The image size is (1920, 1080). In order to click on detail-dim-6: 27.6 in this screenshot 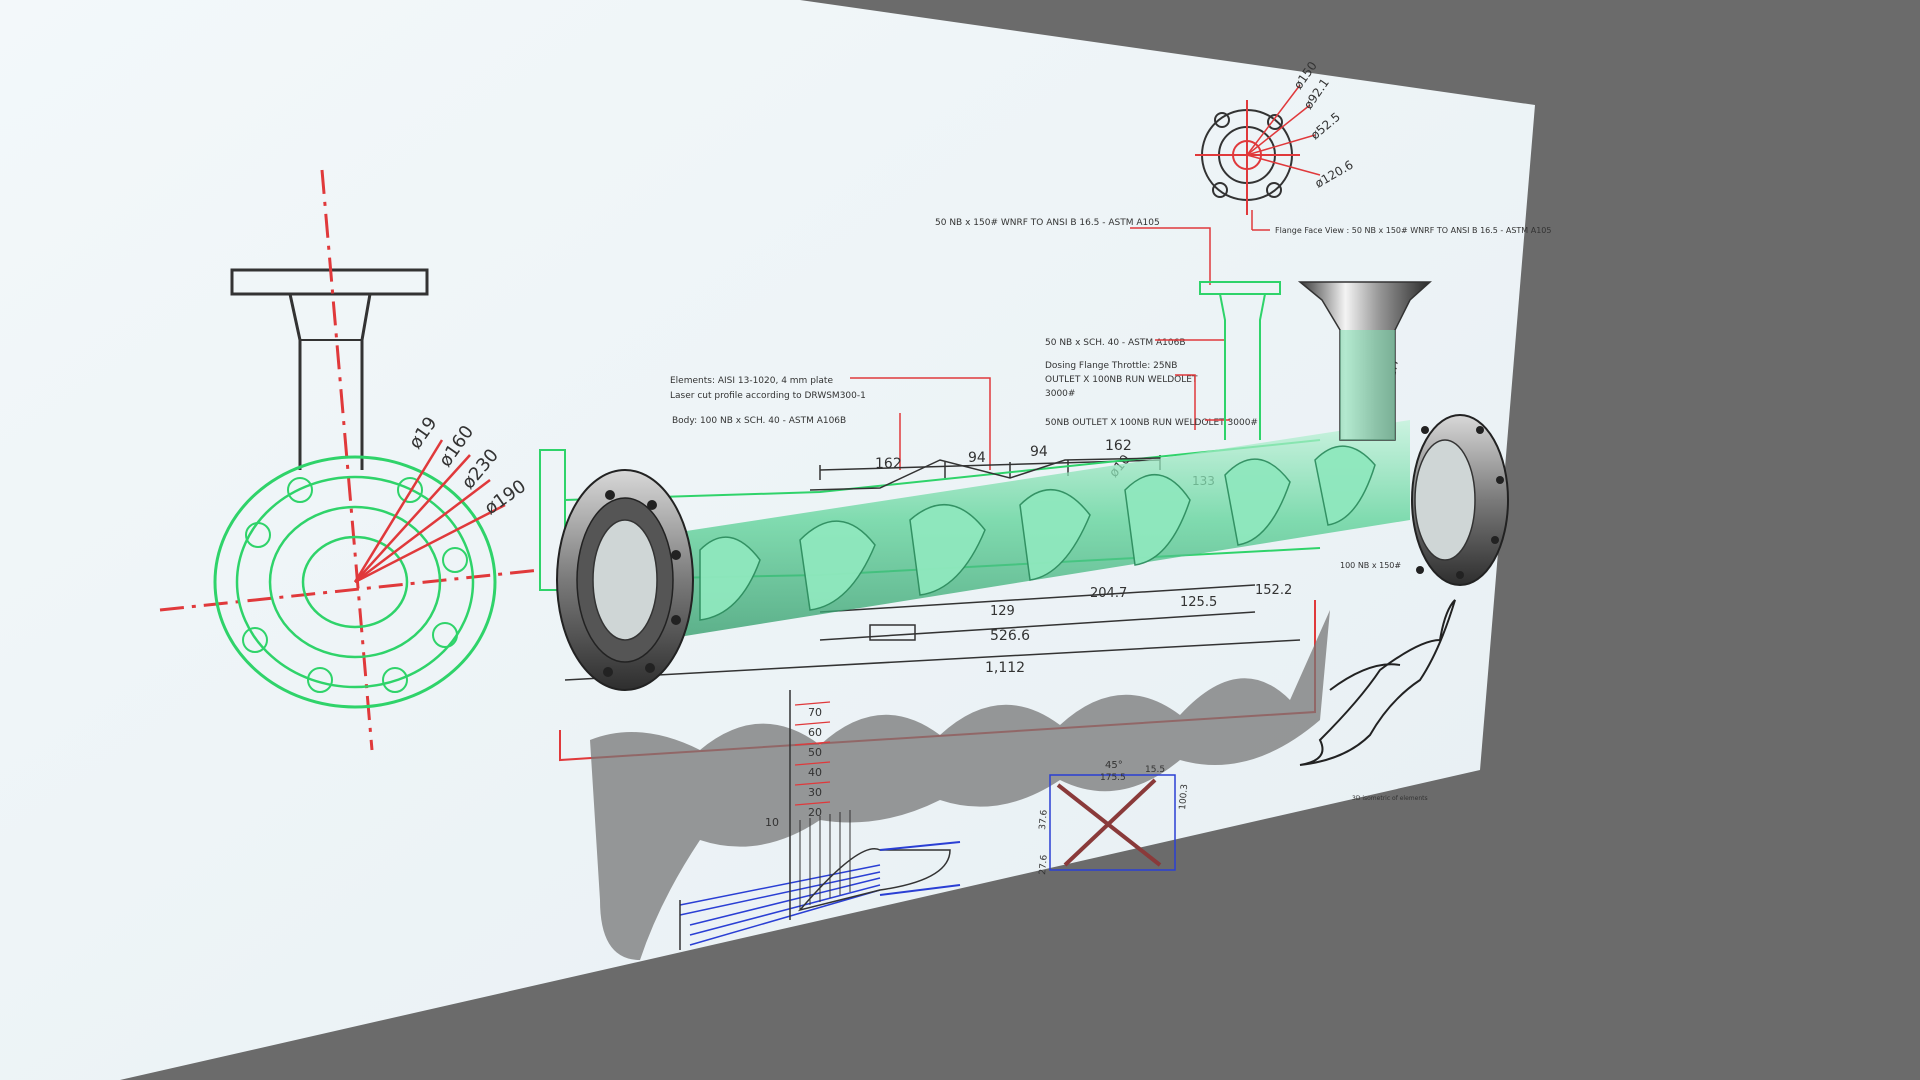, I will do `click(1044, 864)`.